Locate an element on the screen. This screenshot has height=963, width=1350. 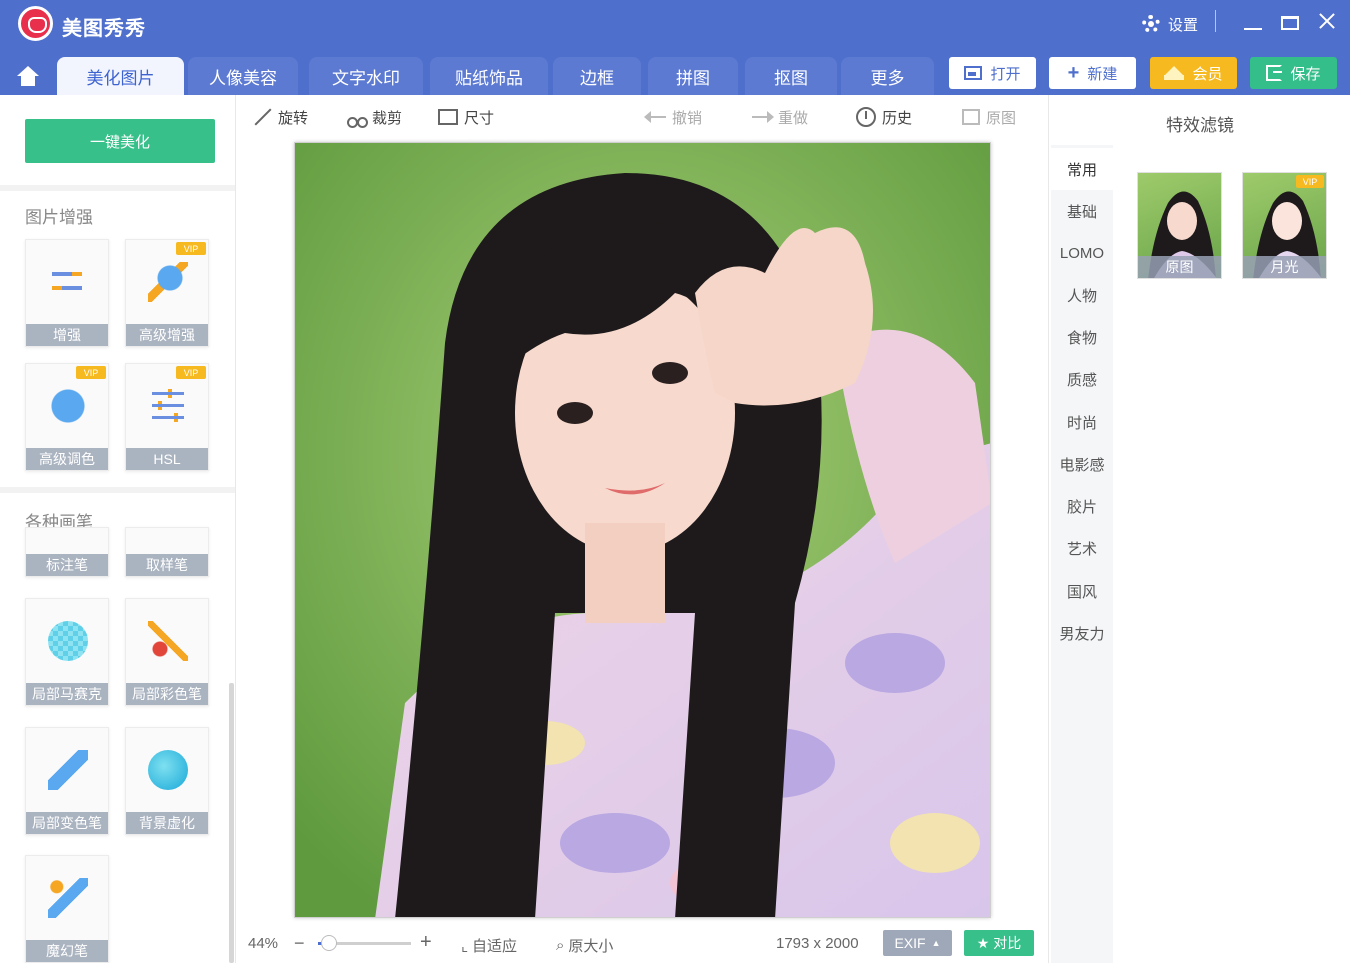
blur-icon is located at coordinates (168, 770).